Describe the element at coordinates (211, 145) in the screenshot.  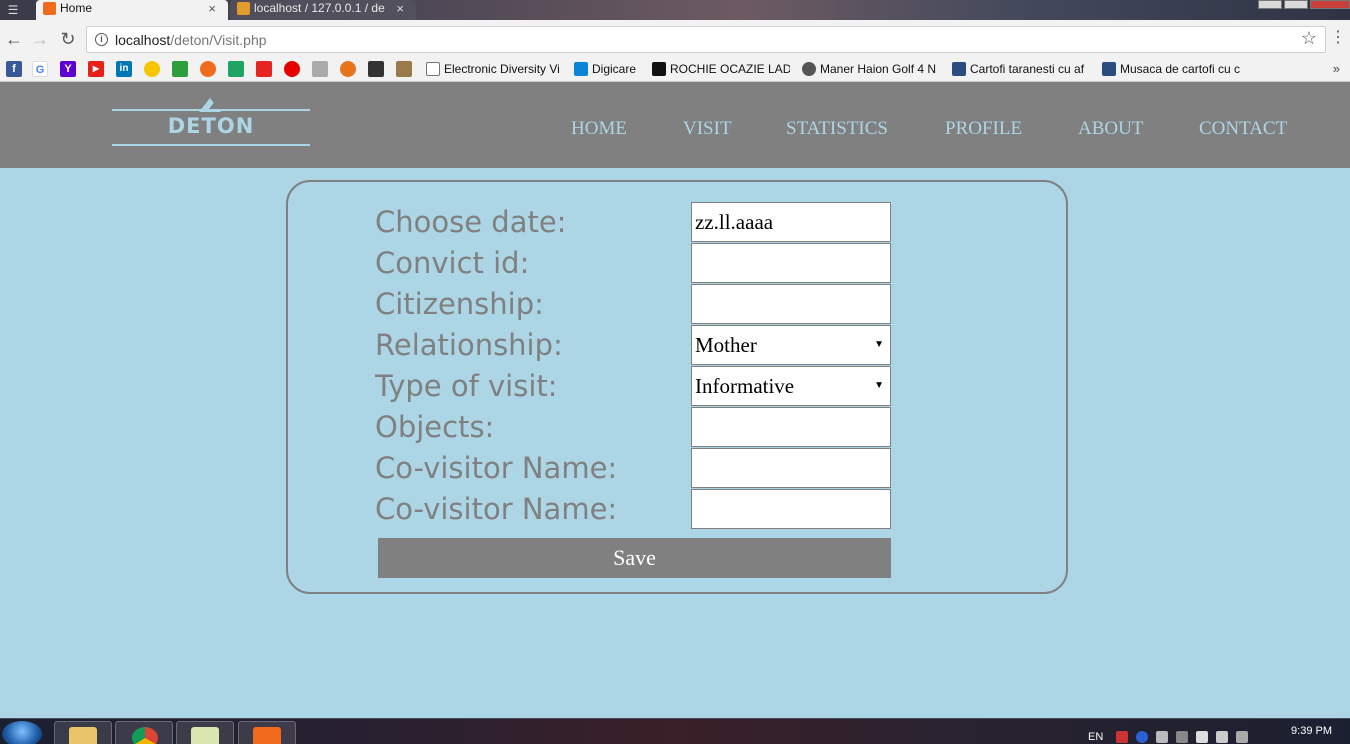
I see `logo-line` at that location.